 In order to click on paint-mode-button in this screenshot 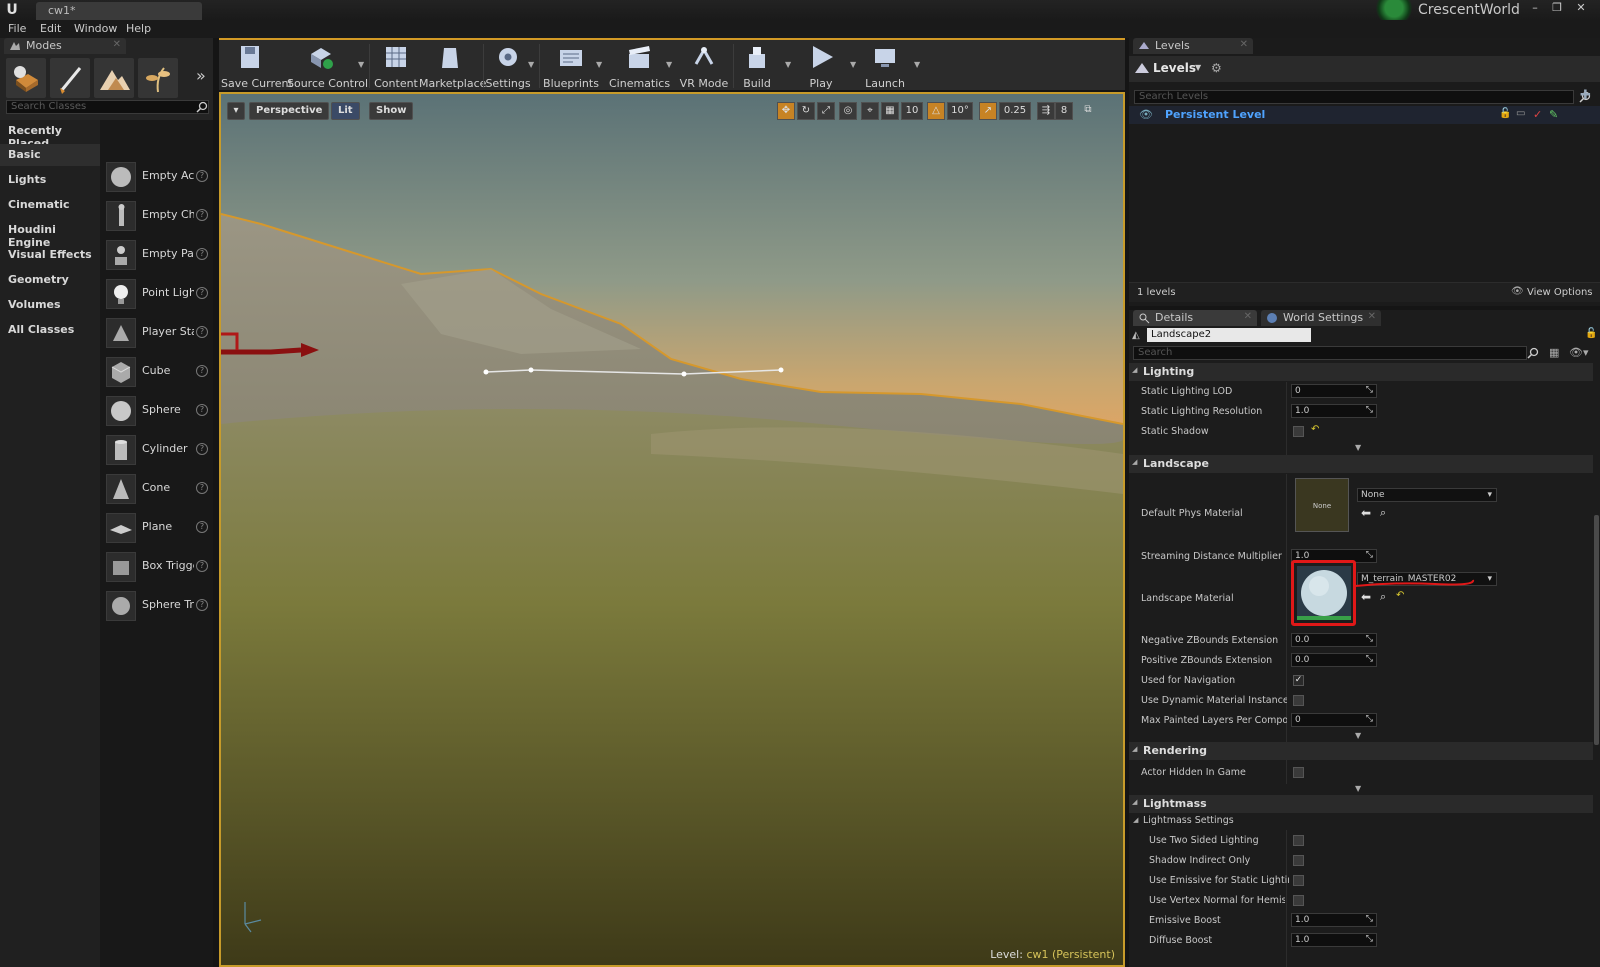, I will do `click(70, 78)`.